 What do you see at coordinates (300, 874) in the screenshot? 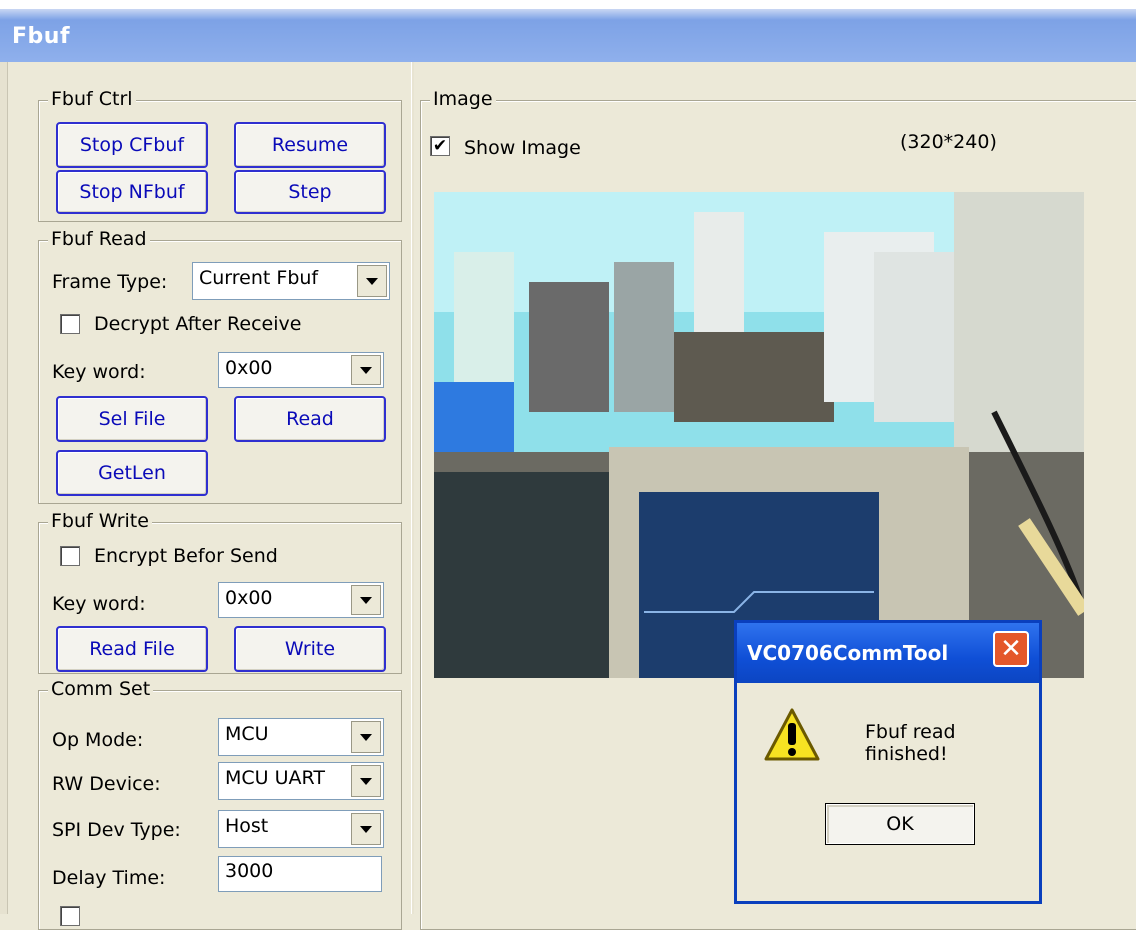
I see `delay-time-input: 3000` at bounding box center [300, 874].